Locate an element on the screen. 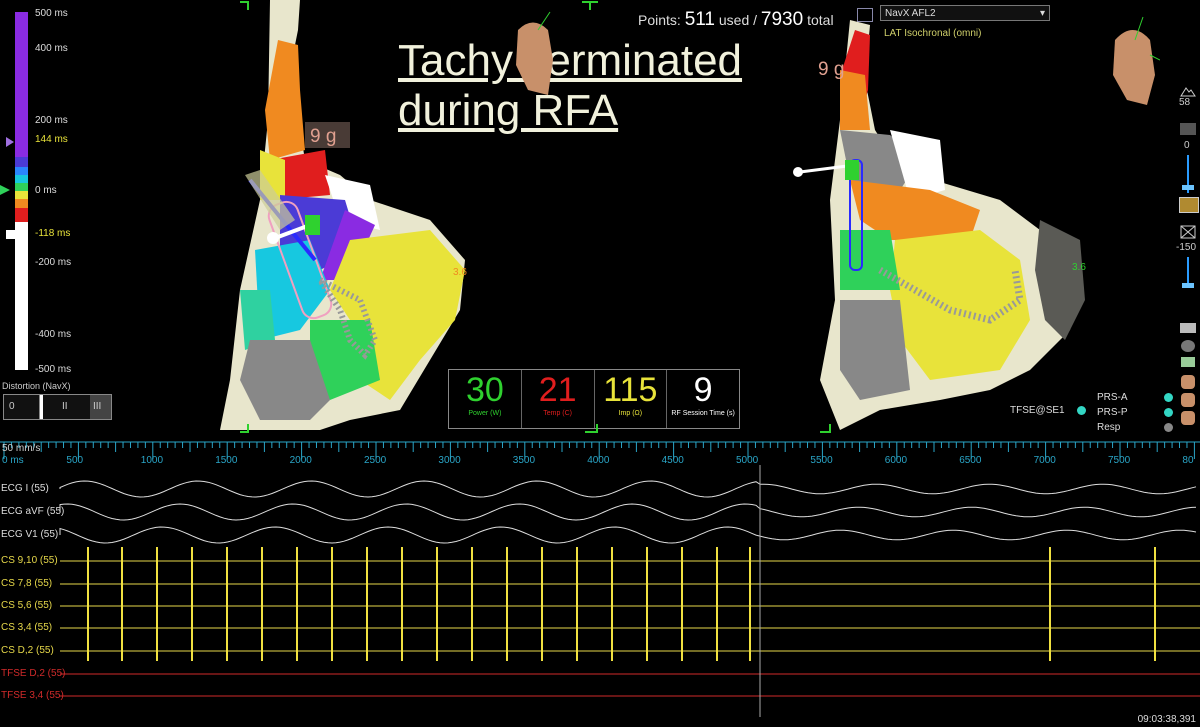  distortion-mark-ii: II is located at coordinates (65, 406).